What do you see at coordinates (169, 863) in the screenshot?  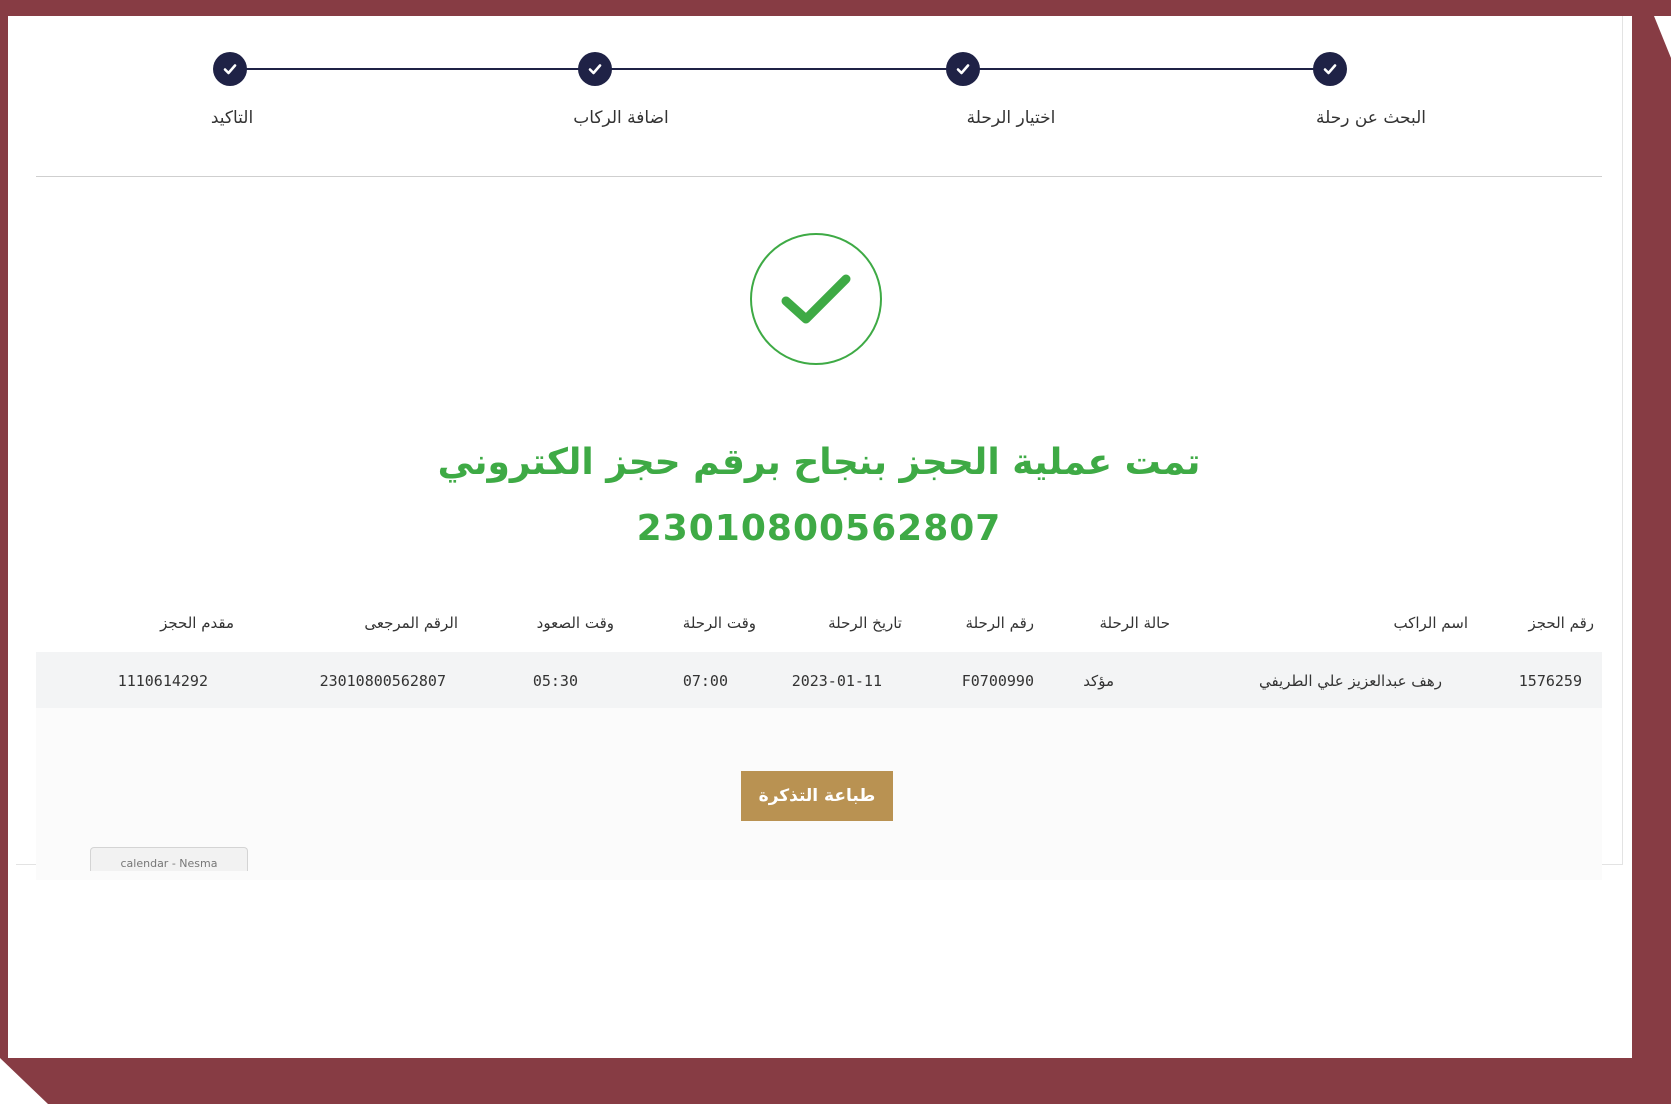 I see `calendar-tab-label: calendar - Nesma` at bounding box center [169, 863].